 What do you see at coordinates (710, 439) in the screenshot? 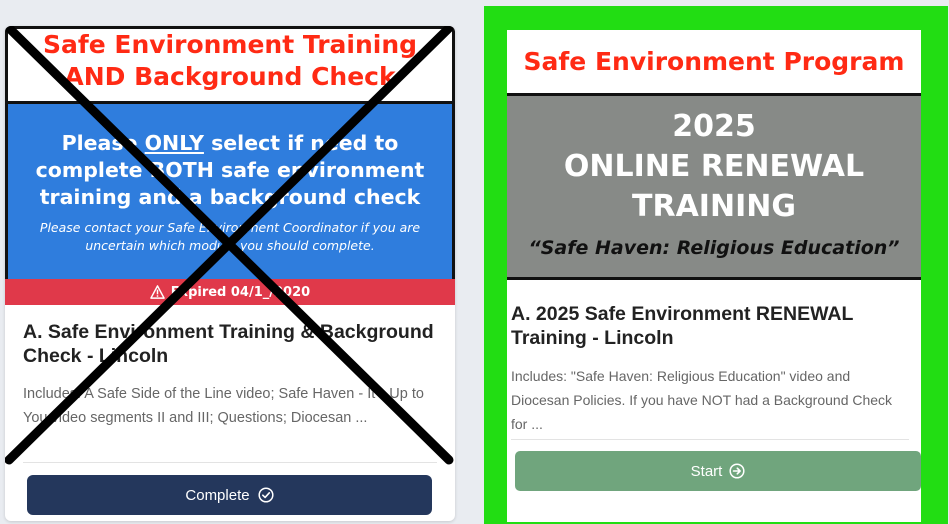
I see `divider` at bounding box center [710, 439].